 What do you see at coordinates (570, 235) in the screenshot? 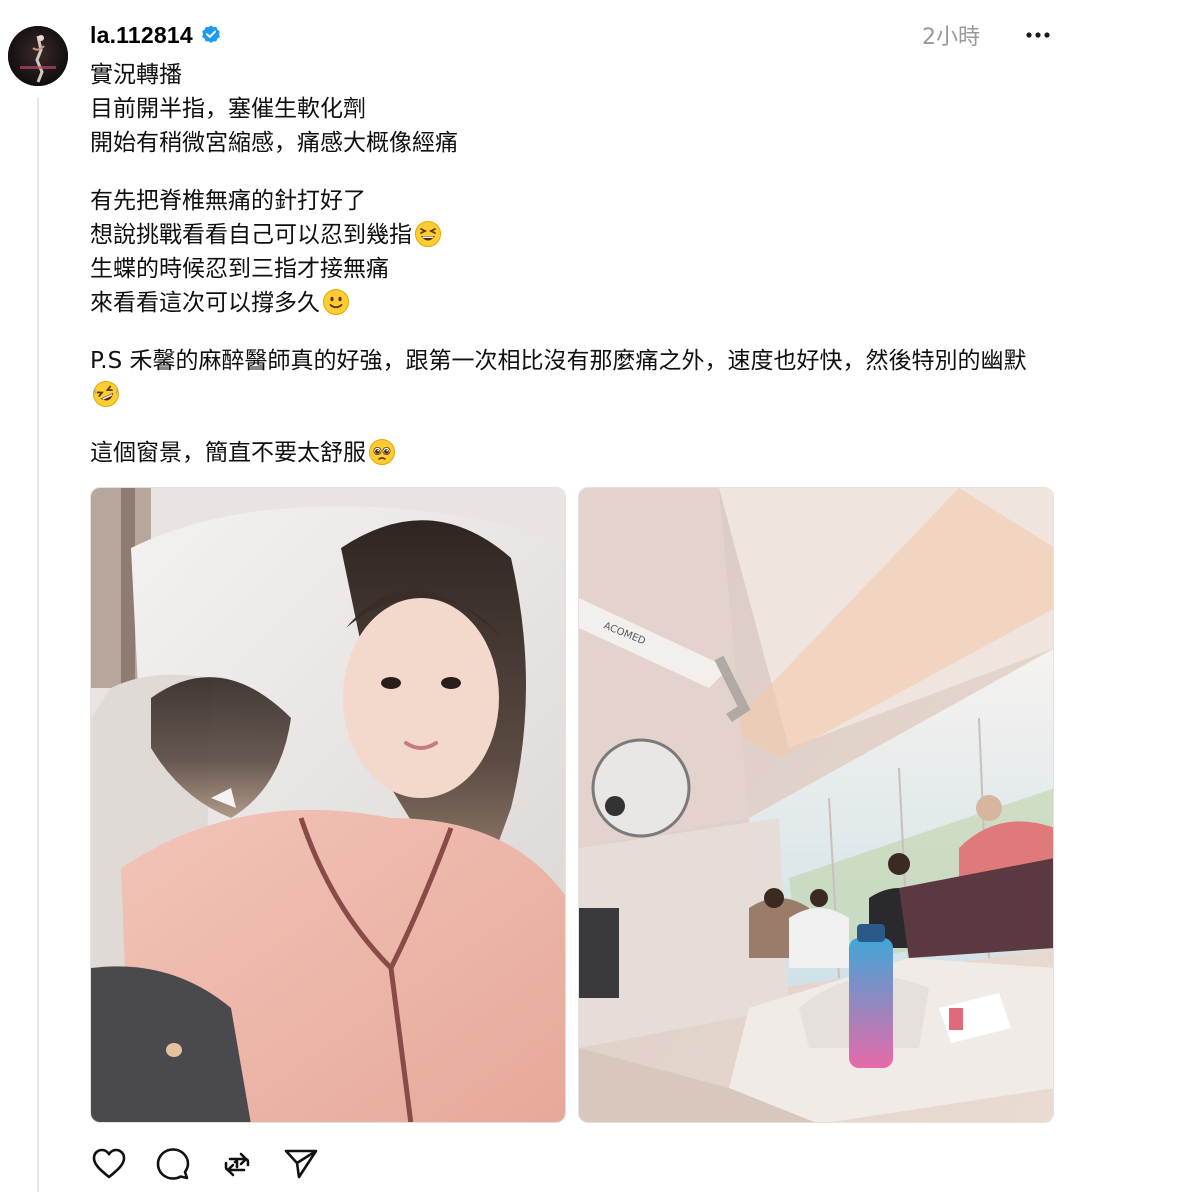
I see `text-line-with-emoji: 想說挑戰看看自己可以忍到幾指` at bounding box center [570, 235].